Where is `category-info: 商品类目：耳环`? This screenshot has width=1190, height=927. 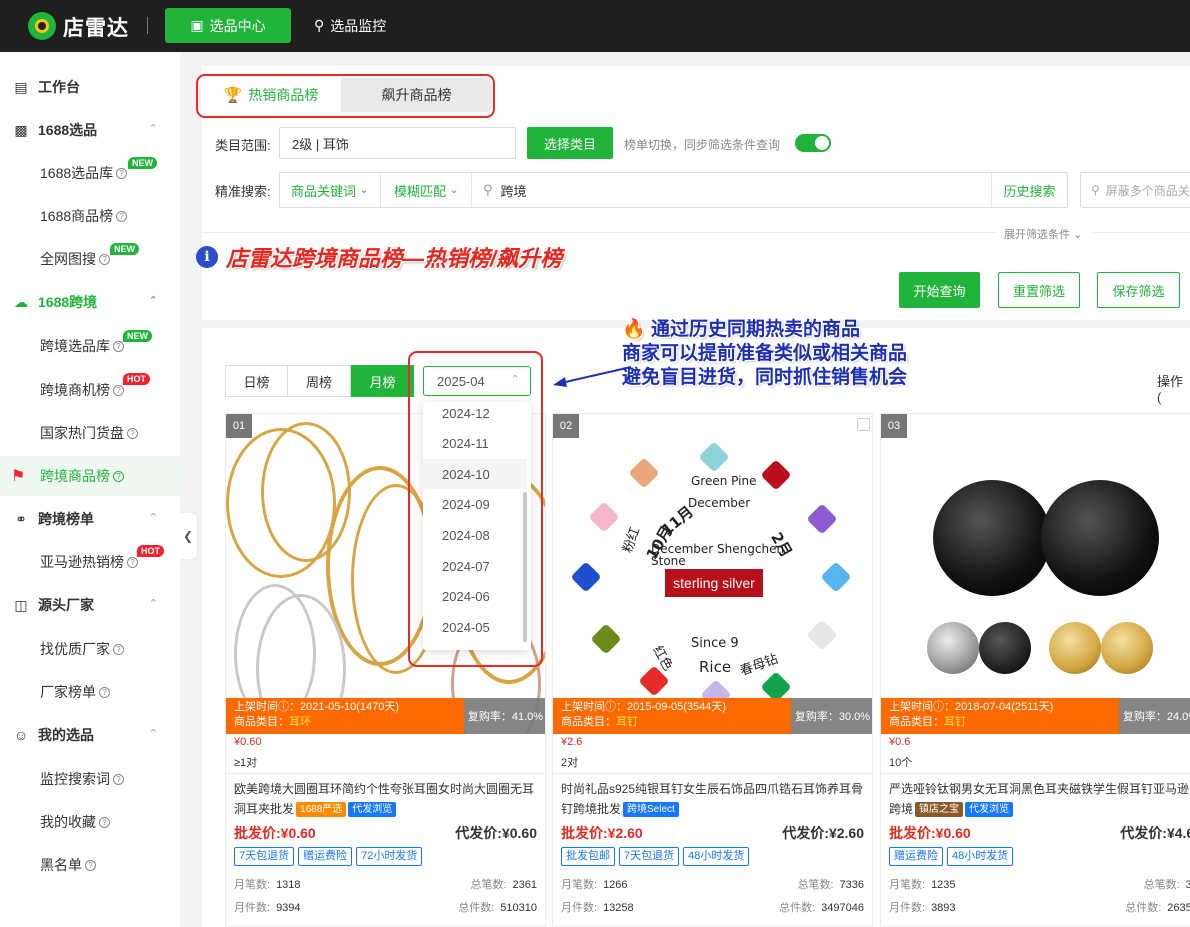
category-info: 商品类目：耳环 is located at coordinates (345, 722).